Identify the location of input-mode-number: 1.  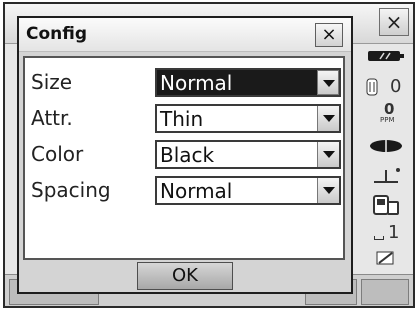
(394, 232).